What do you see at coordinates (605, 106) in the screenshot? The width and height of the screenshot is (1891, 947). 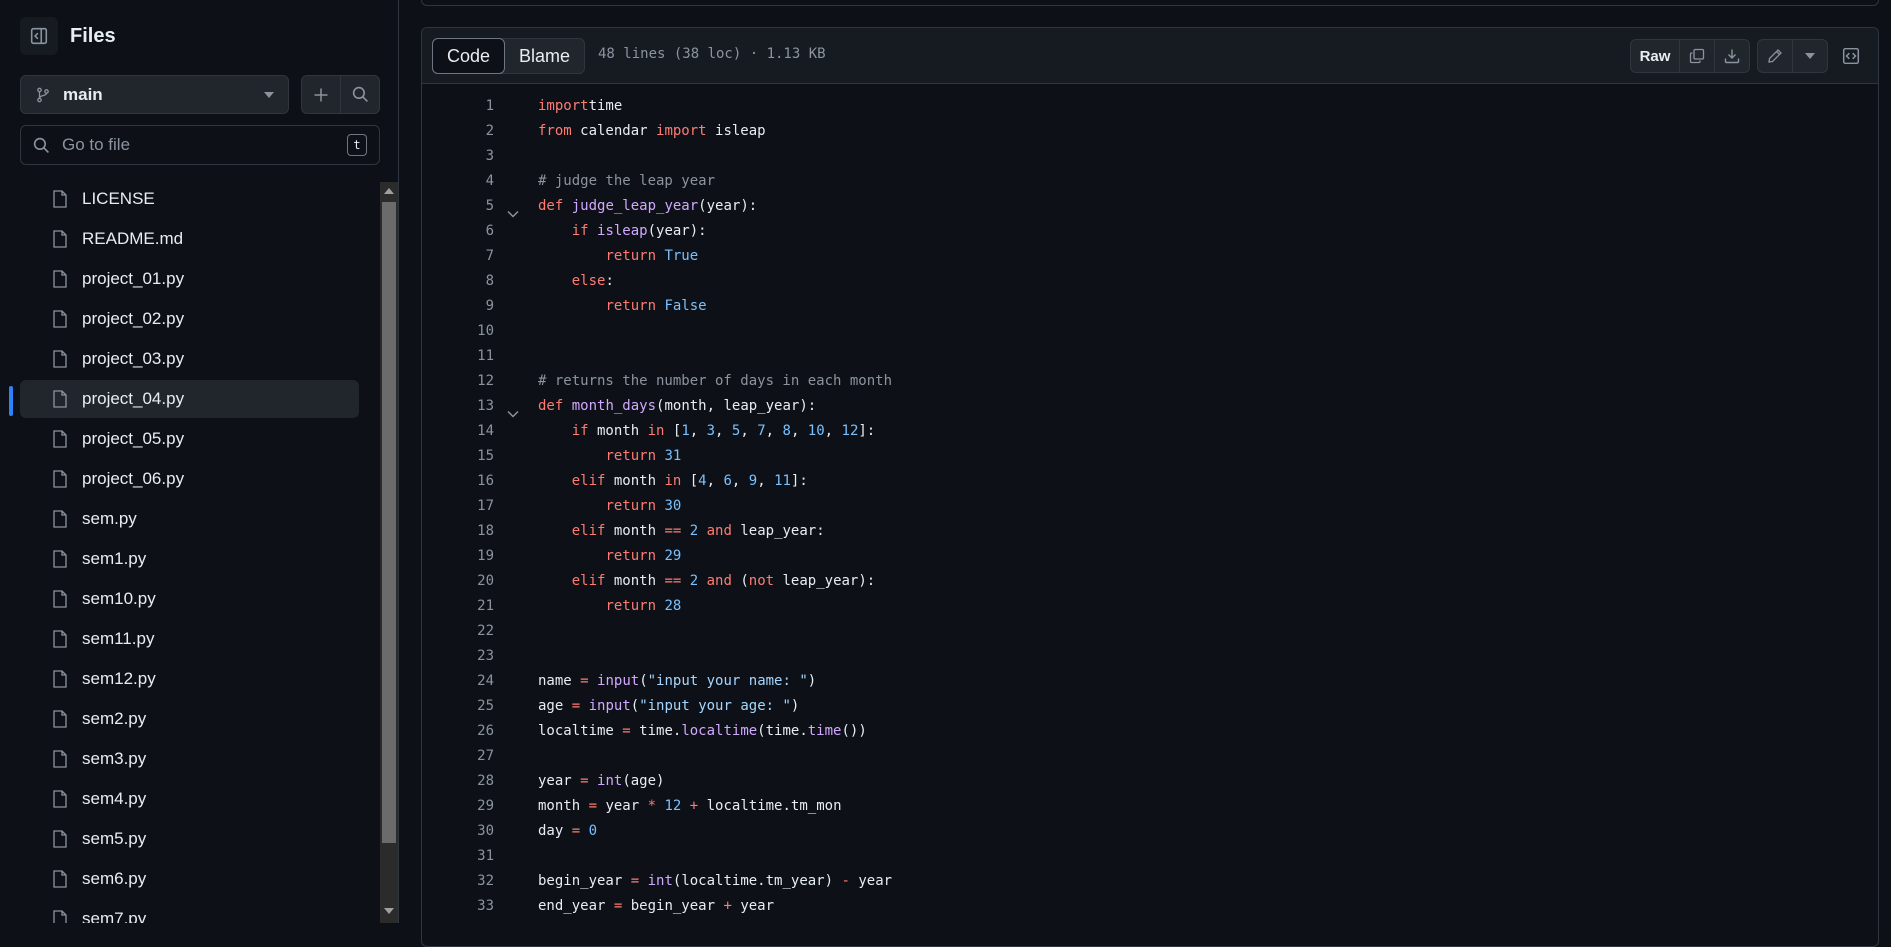 I see `code-token: time` at bounding box center [605, 106].